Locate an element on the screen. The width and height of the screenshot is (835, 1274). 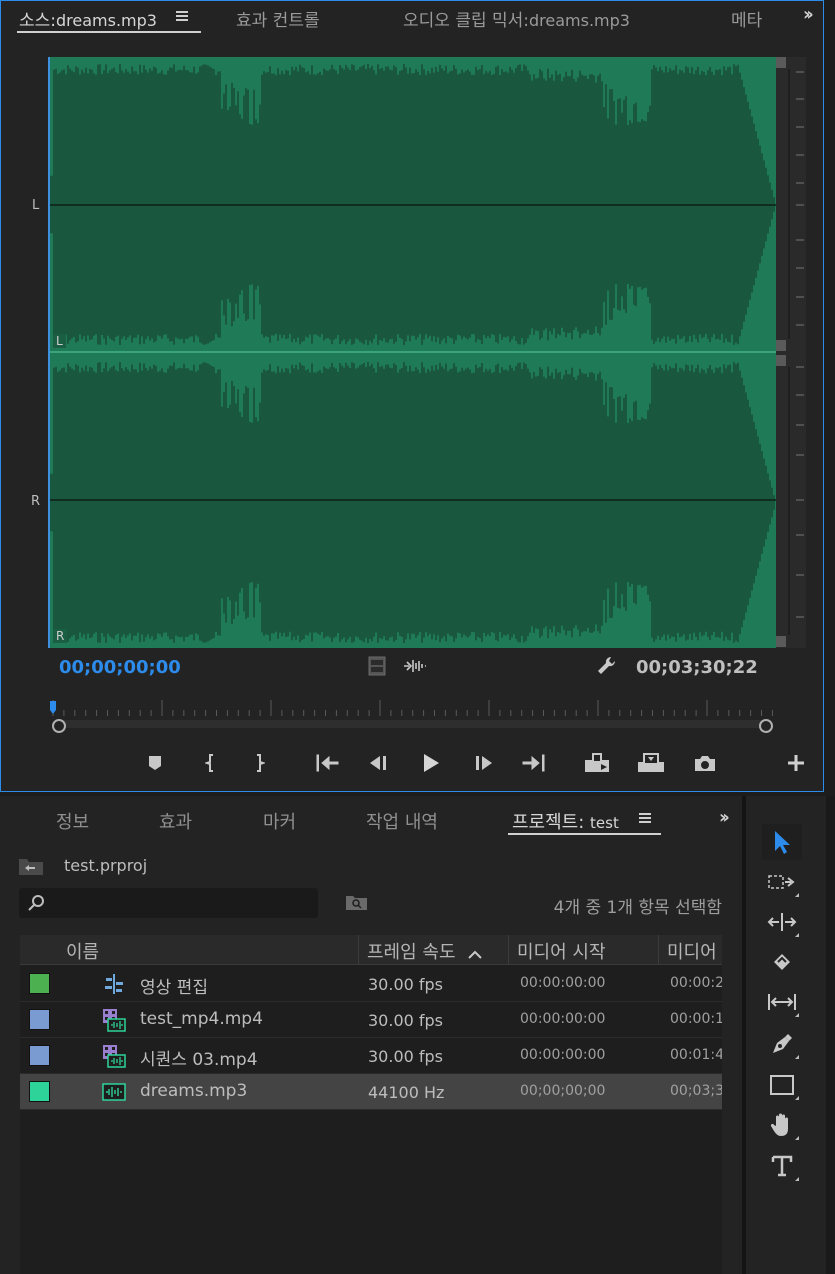
channel-left-tag: L is located at coordinates (59, 341).